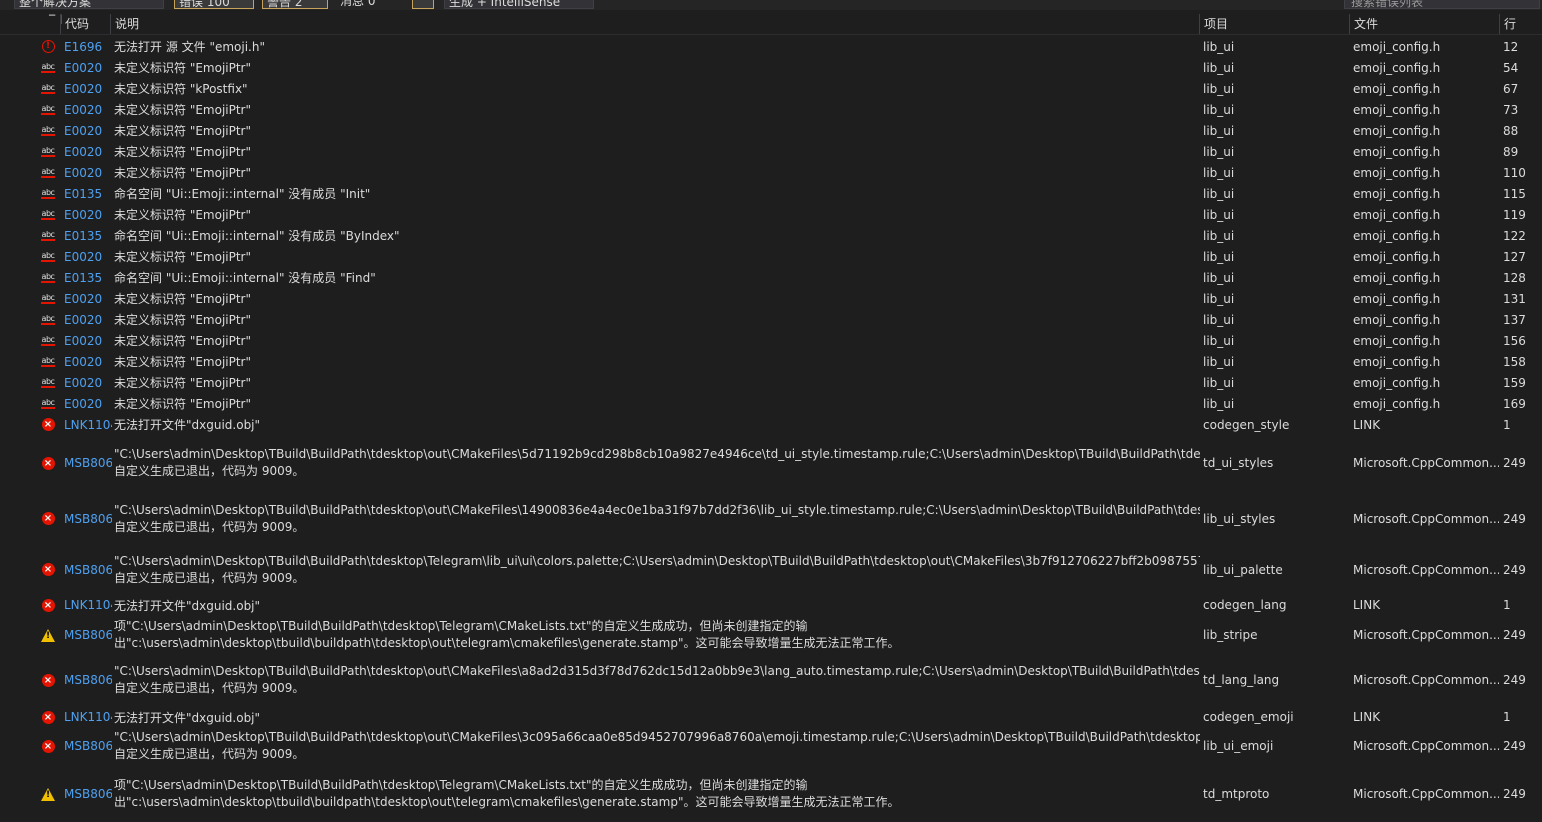 The width and height of the screenshot is (1542, 822). What do you see at coordinates (1246, 424) in the screenshot?
I see `project-cell: codegen_style` at bounding box center [1246, 424].